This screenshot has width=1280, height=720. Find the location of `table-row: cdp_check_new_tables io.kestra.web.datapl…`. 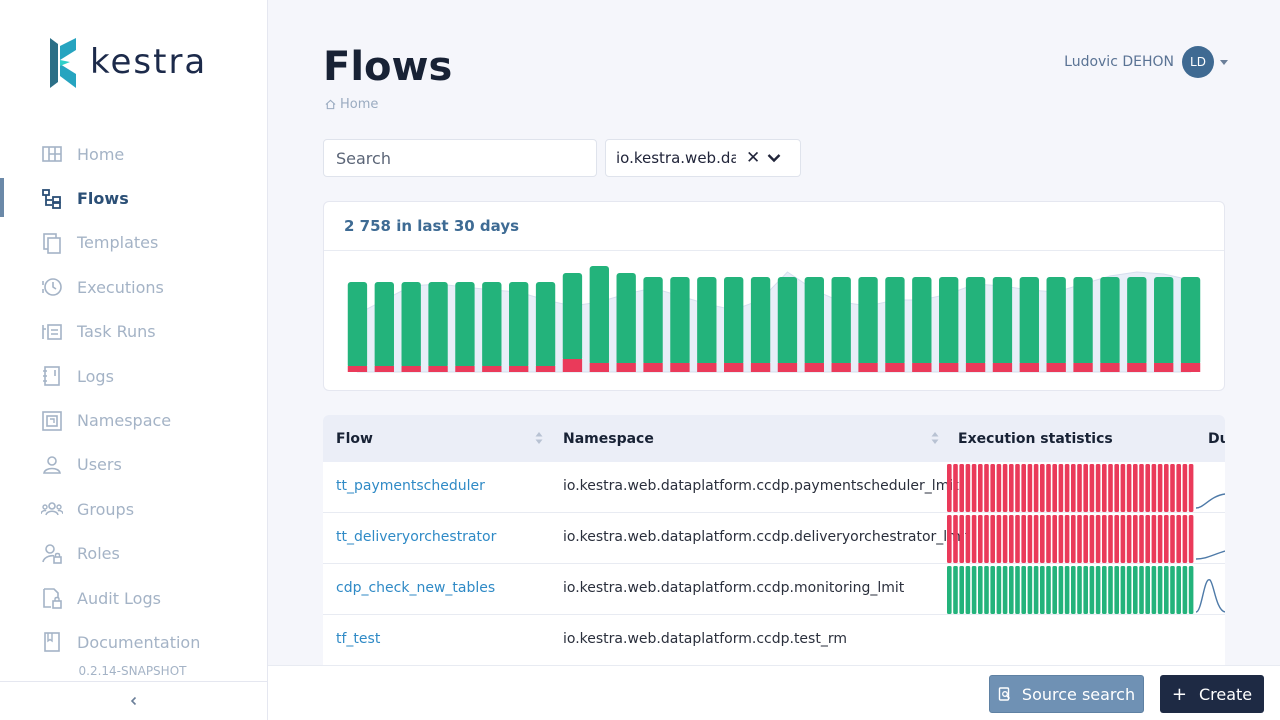

table-row: cdp_check_new_tables io.kestra.web.datapl… is located at coordinates (774, 589).